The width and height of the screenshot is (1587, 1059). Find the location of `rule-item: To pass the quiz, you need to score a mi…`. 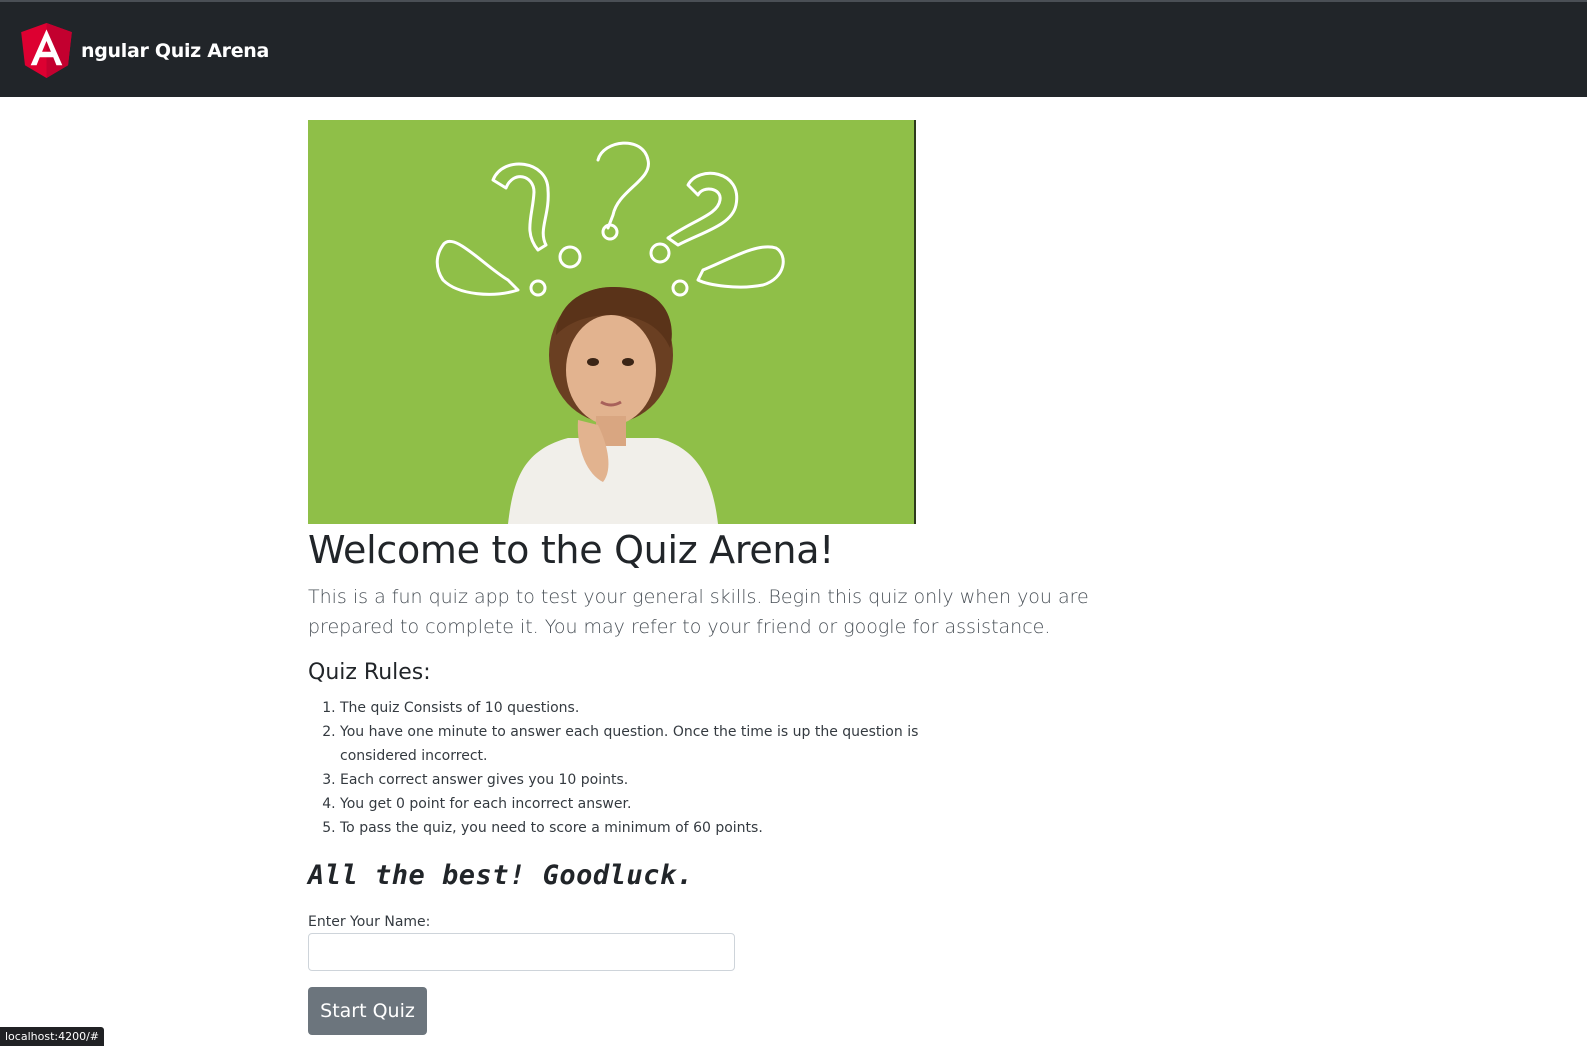

rule-item: To pass the quiz, you need to score a mi… is located at coordinates (635, 828).